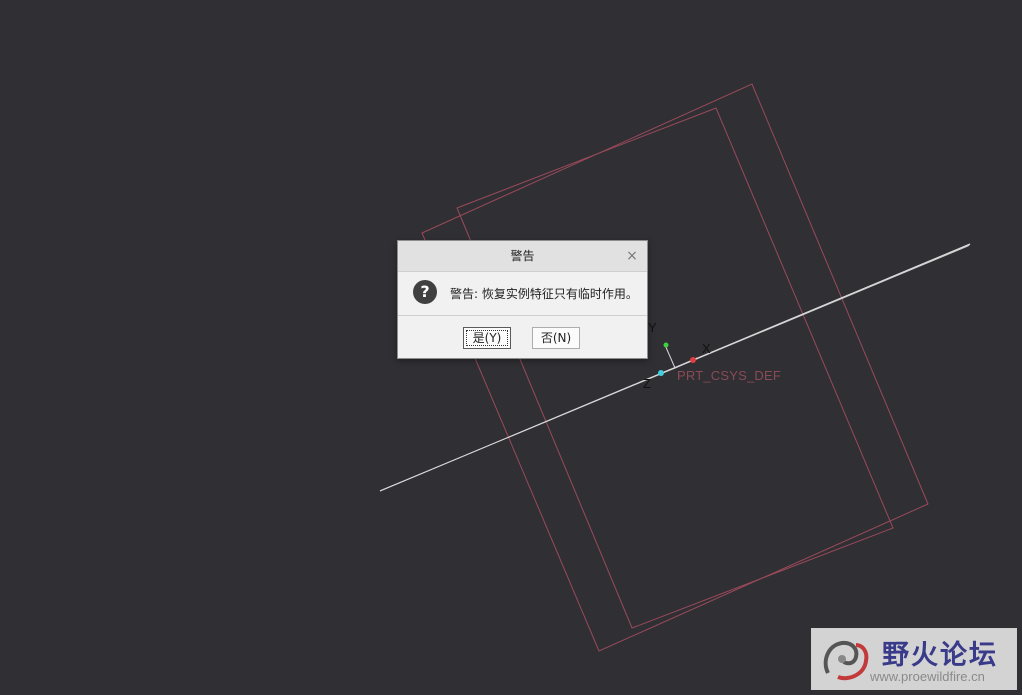  I want to click on csys-name-label: PRT_CSYS_DEF, so click(729, 375).